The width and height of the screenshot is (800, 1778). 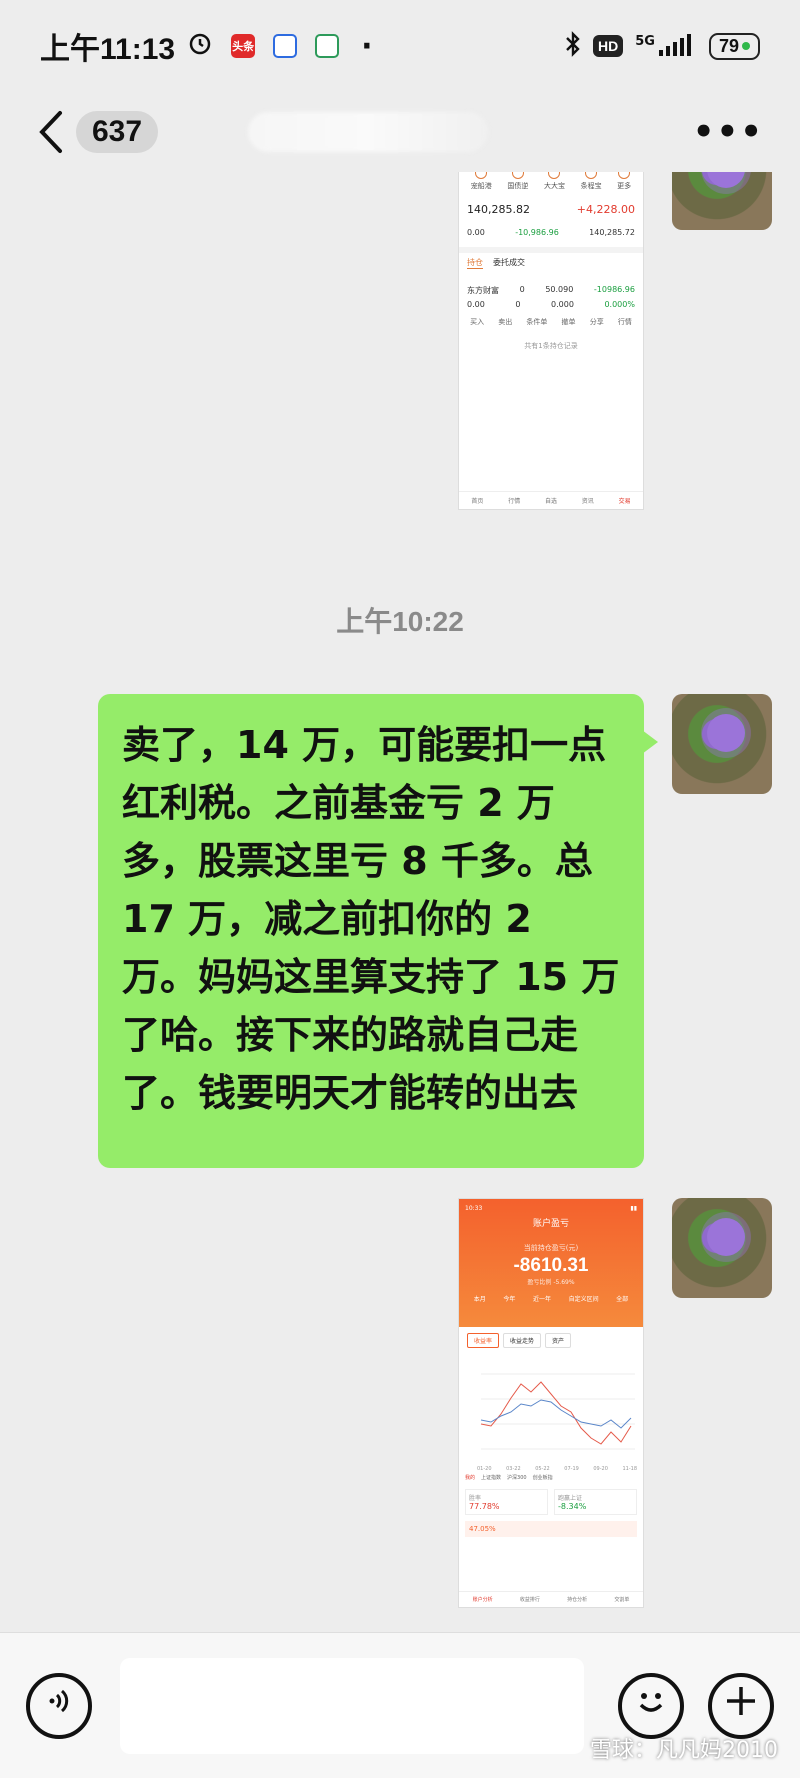 What do you see at coordinates (400, 621) in the screenshot?
I see `message-timestamp: 上午10:22` at bounding box center [400, 621].